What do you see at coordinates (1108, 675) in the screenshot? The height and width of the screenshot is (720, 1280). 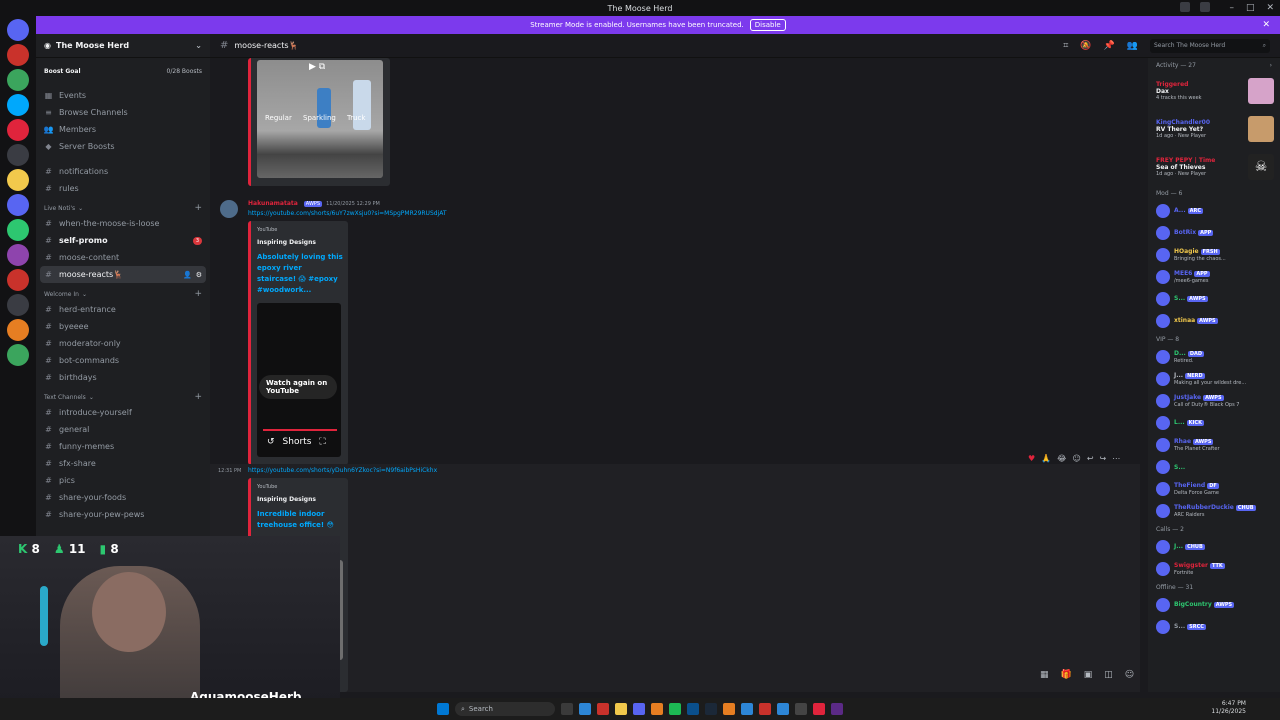 I see `sticker-icon: ◫` at bounding box center [1108, 675].